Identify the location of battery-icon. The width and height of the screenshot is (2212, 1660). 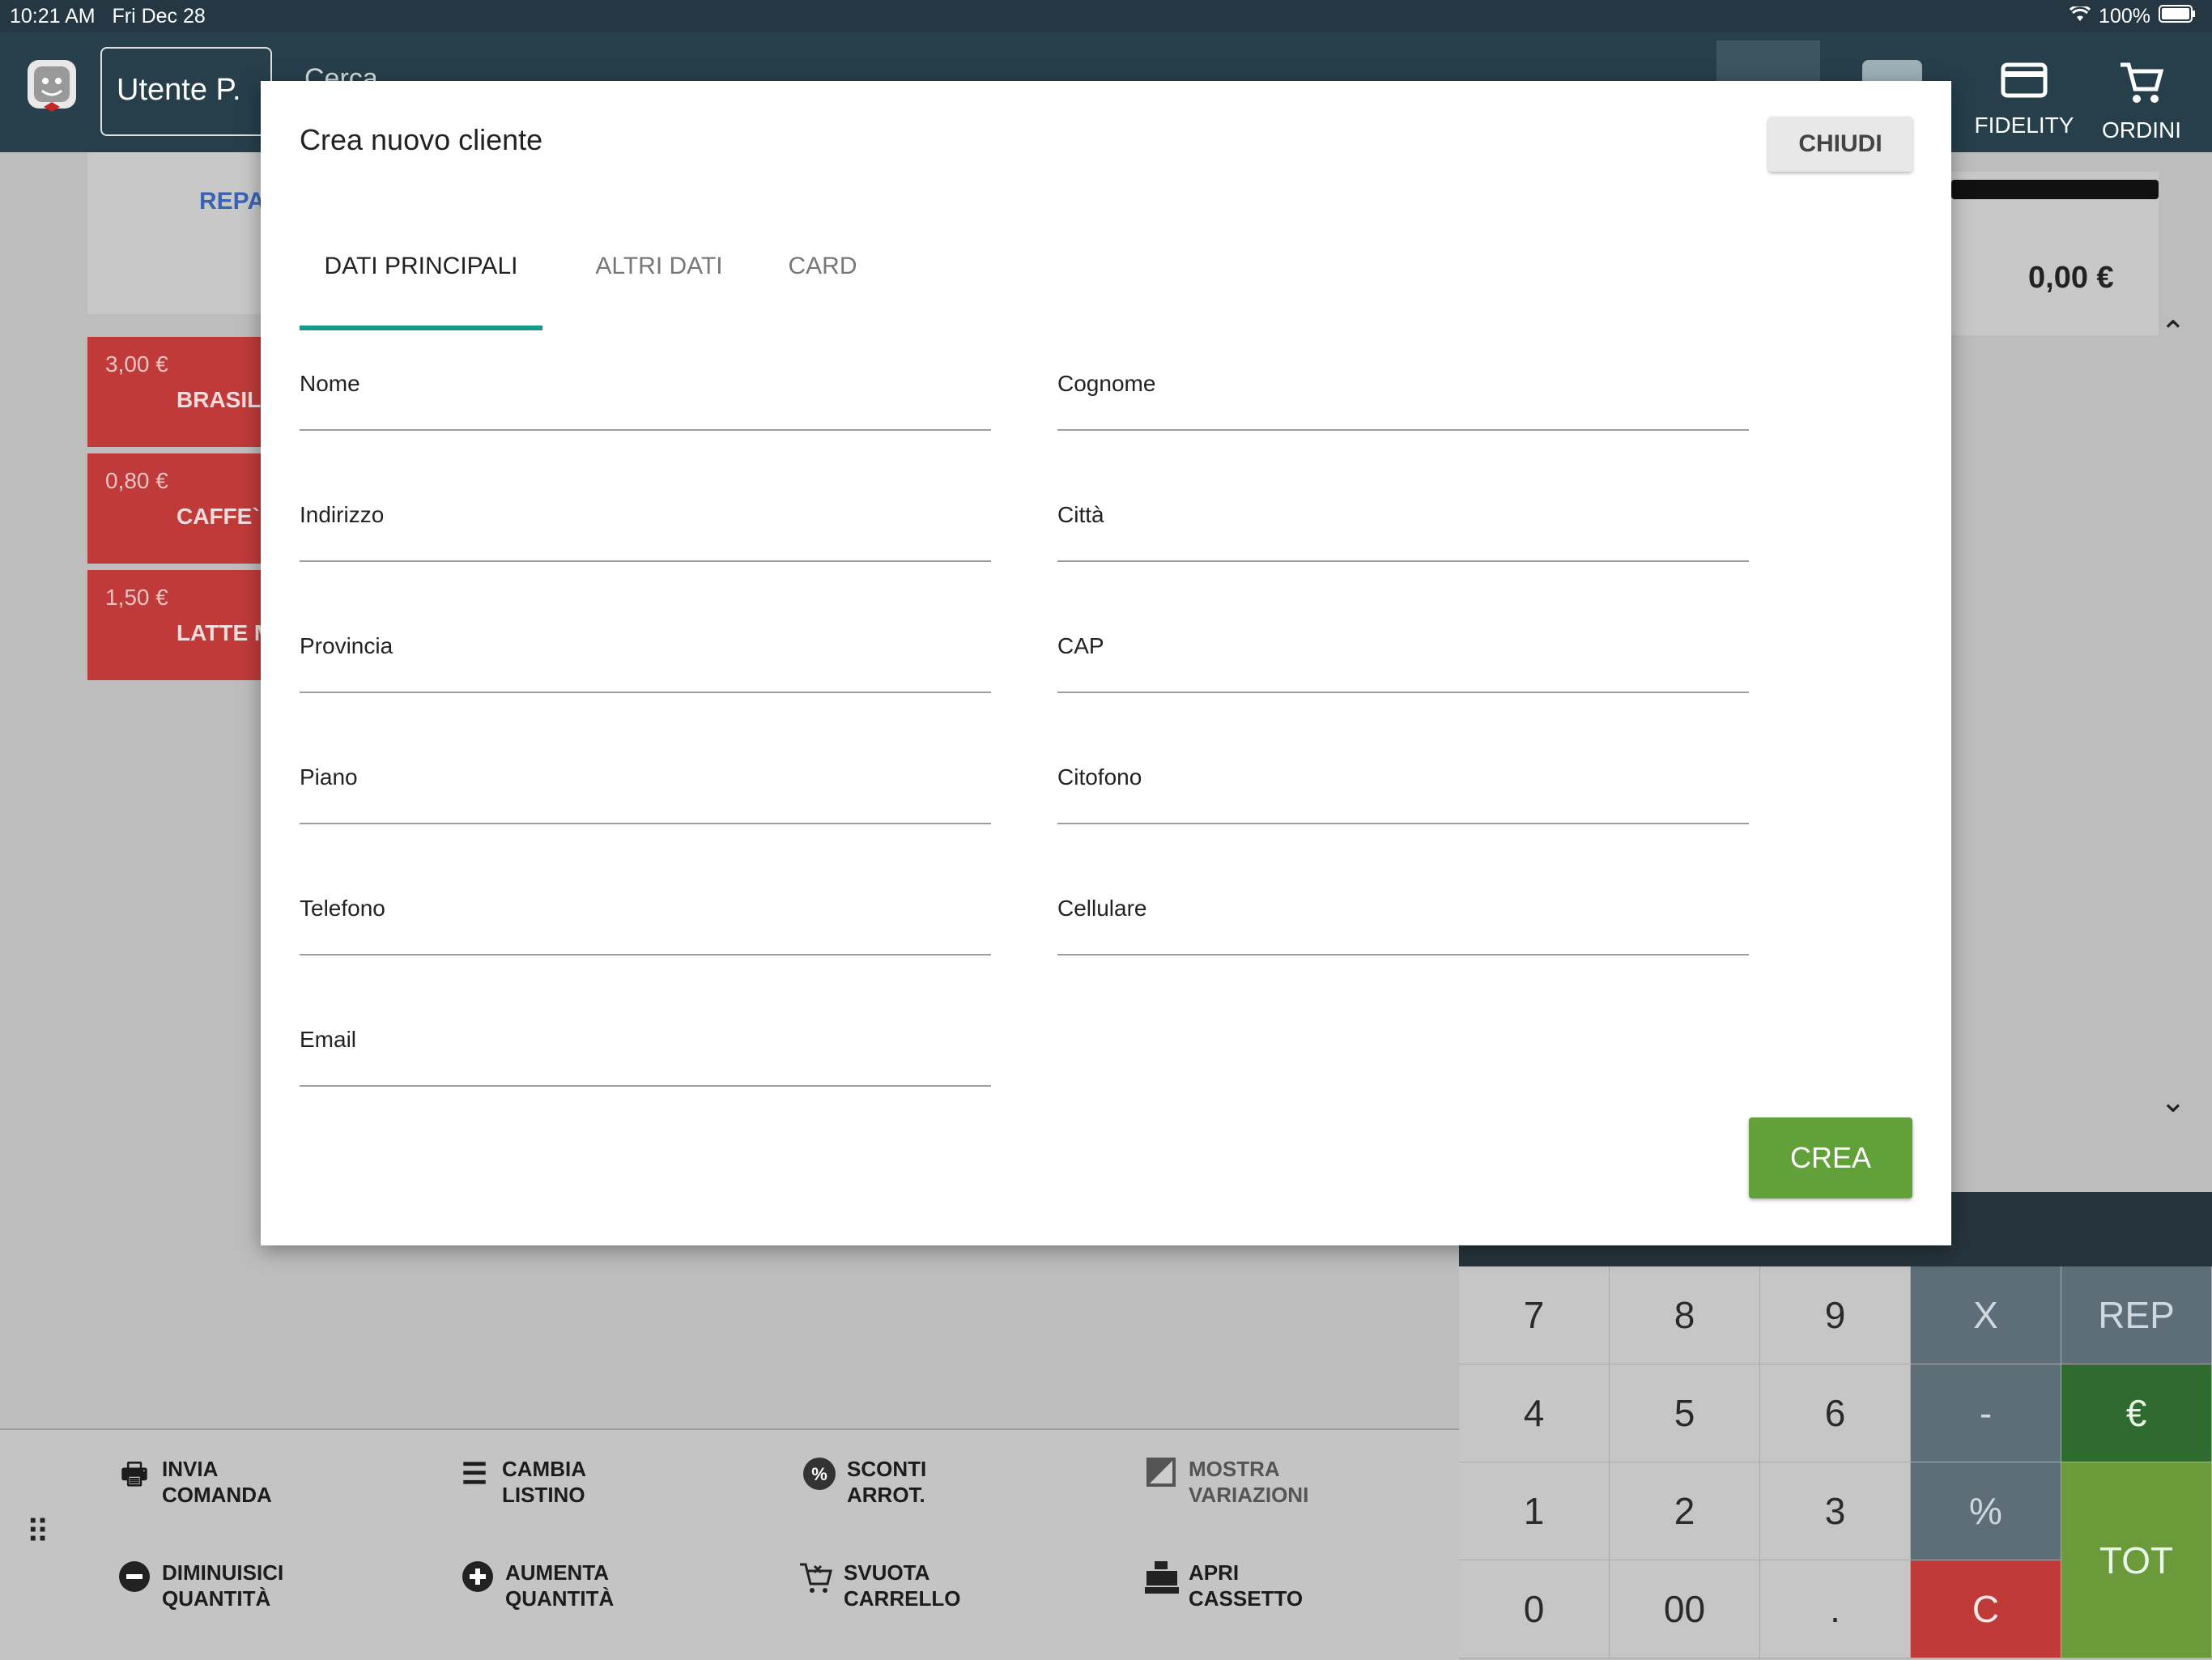
(2178, 16).